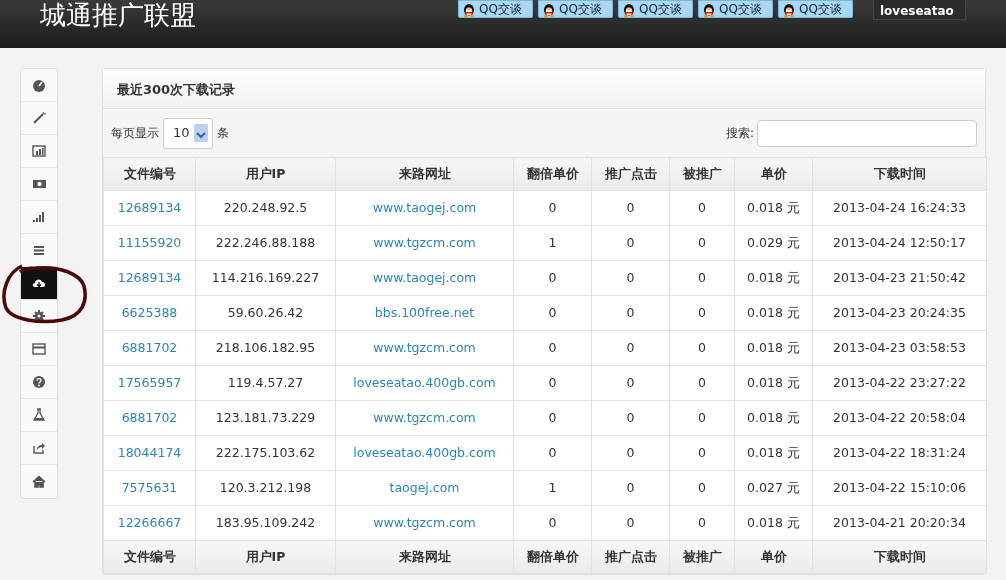 The height and width of the screenshot is (580, 1006). I want to click on table-cell: 218.106.182.95, so click(265, 348).